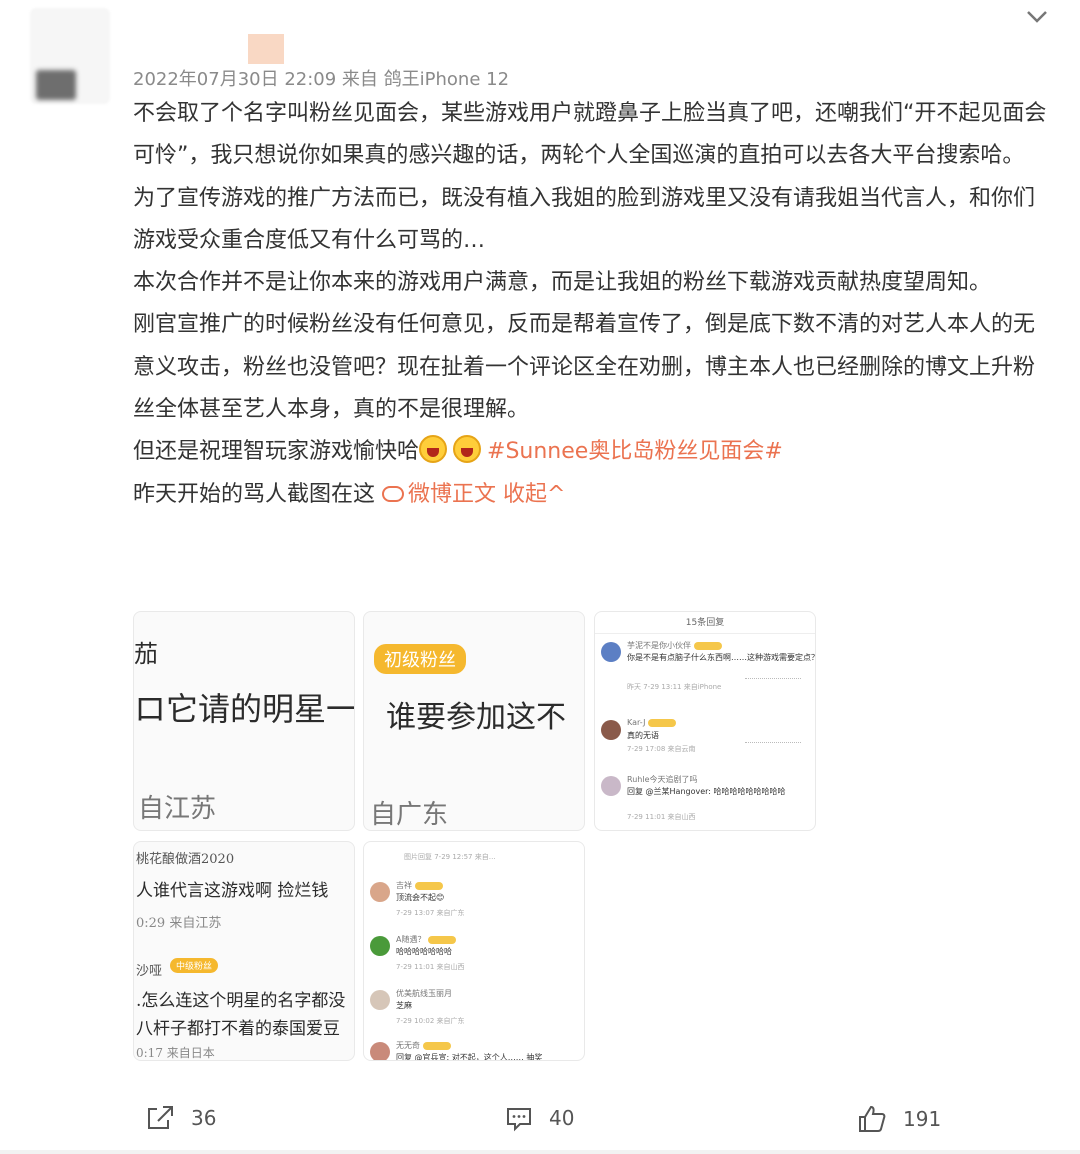  Describe the element at coordinates (721, 657) in the screenshot. I see `mini-text: 你是不是有点脑子什么东西啊……这种游戏需要定点？` at that location.